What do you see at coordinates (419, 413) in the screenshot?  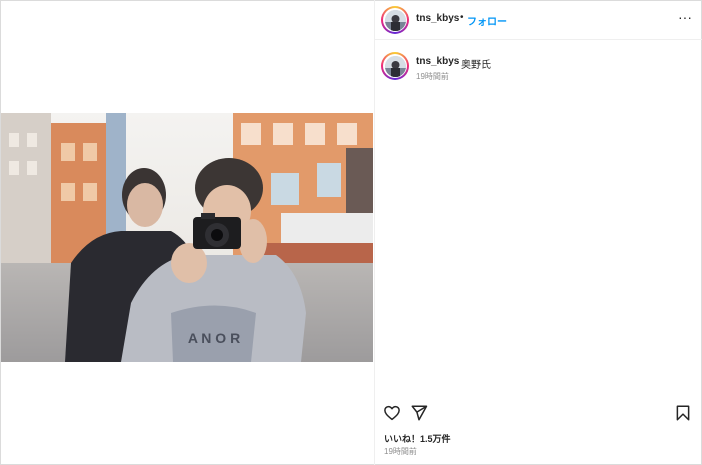 I see `paper-plane-icon` at bounding box center [419, 413].